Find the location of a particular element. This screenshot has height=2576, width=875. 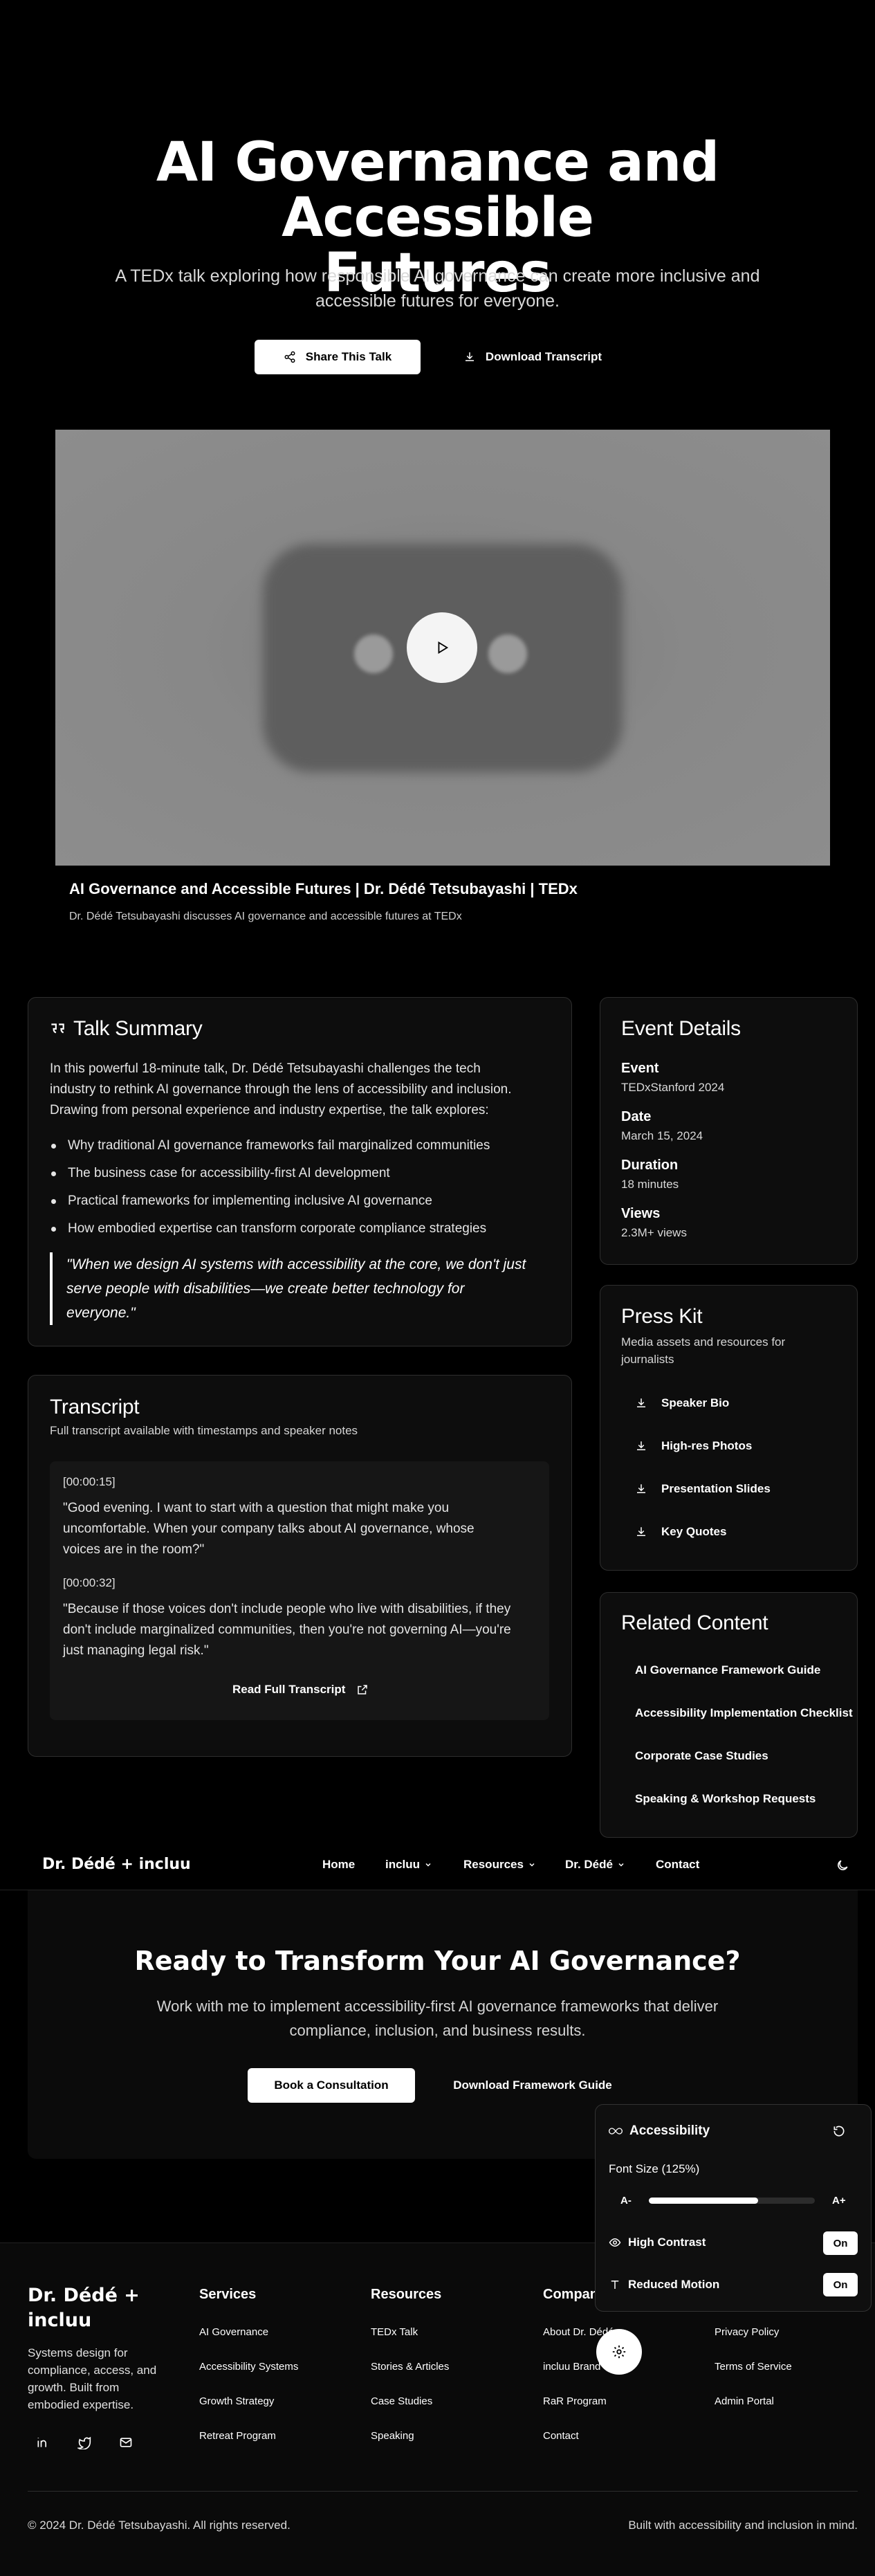

press-kit-slides: Presentation Slides is located at coordinates (703, 1489).